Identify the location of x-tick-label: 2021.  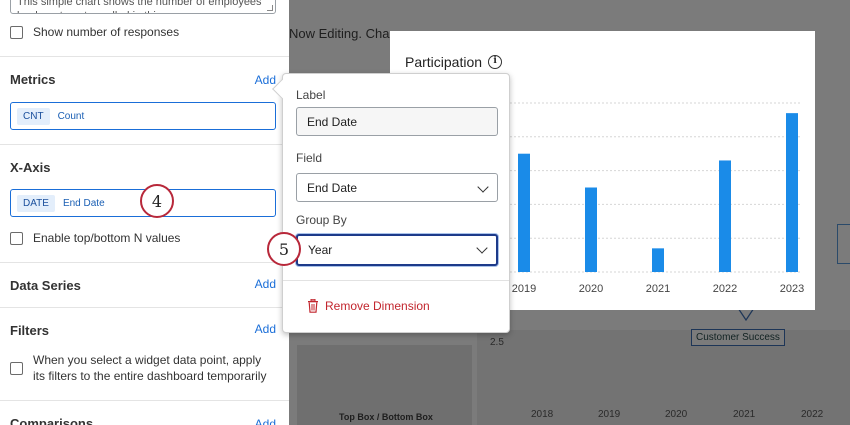
(658, 289).